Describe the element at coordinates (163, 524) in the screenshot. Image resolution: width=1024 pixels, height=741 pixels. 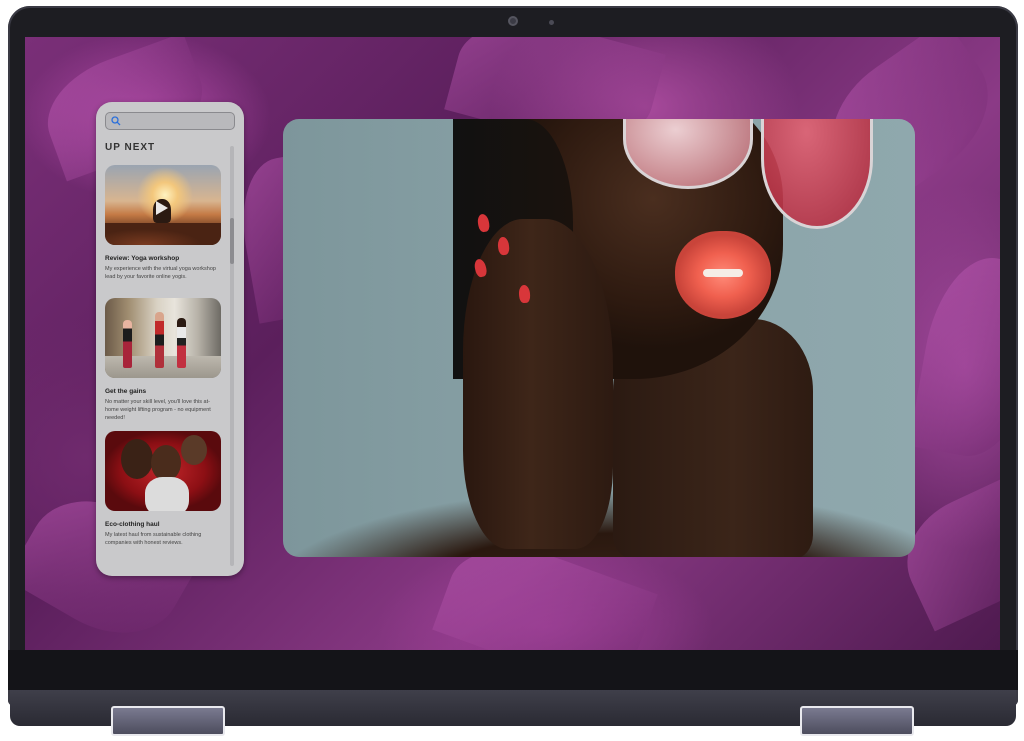
I see `item-title: Eco-clothing haul` at that location.